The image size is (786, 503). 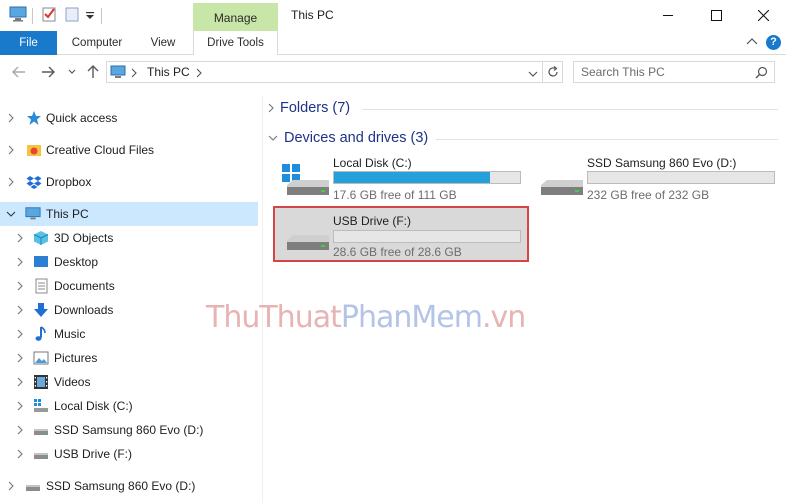 What do you see at coordinates (76, 262) in the screenshot?
I see `nav-item-label: Desktop` at bounding box center [76, 262].